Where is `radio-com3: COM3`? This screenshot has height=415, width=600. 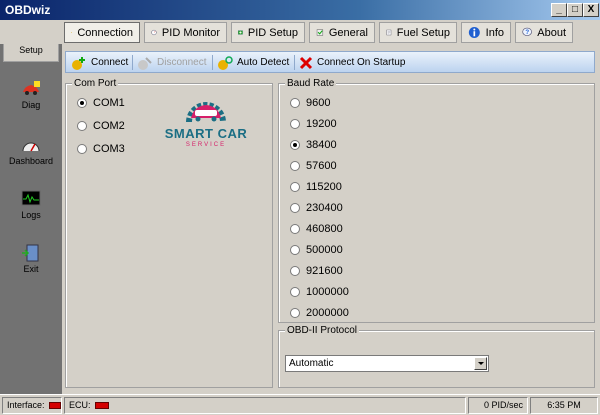 radio-com3: COM3 is located at coordinates (101, 149).